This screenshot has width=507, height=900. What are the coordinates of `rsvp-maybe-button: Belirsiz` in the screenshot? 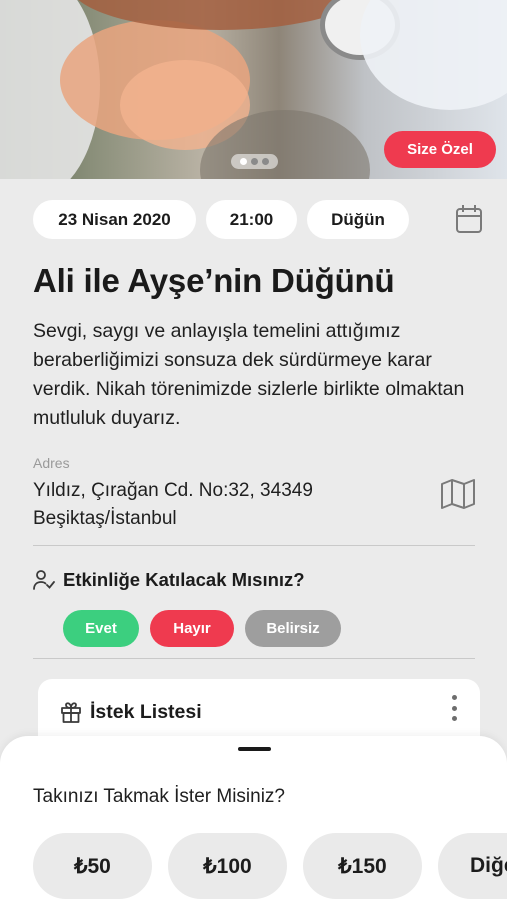 It's located at (293, 628).